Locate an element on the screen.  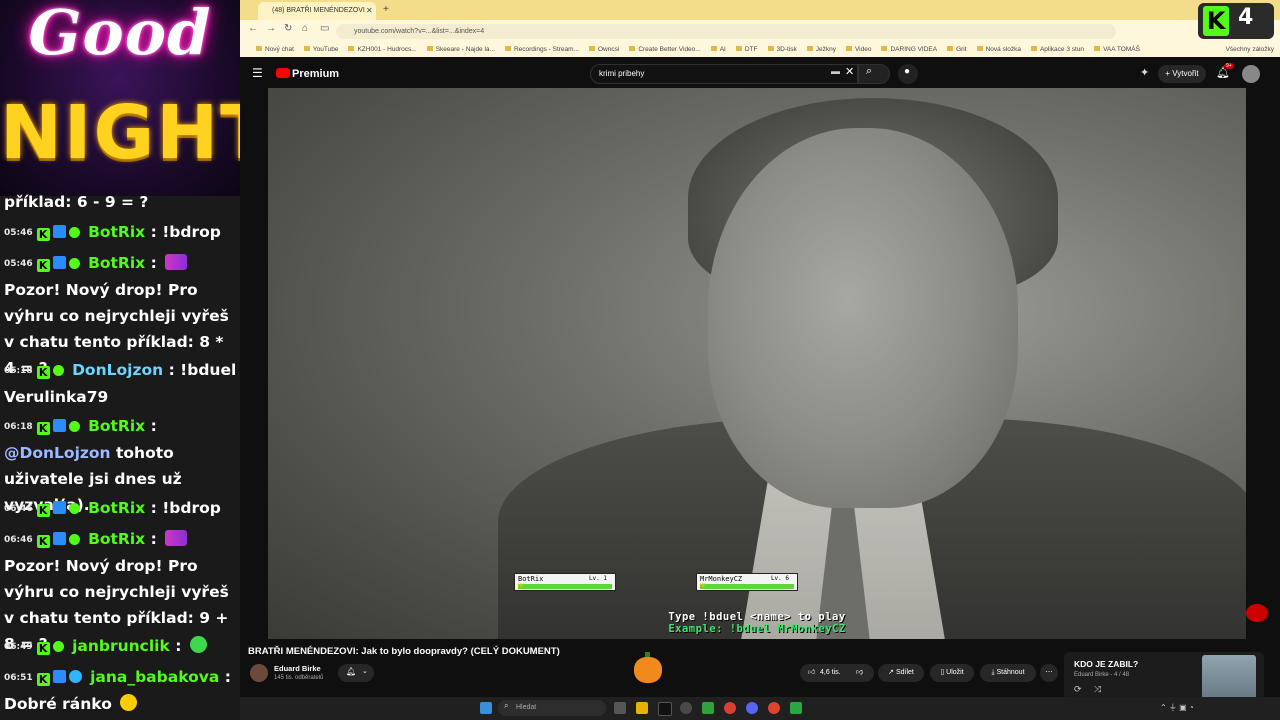
search-icon: ⌕ is located at coordinates (869, 71).